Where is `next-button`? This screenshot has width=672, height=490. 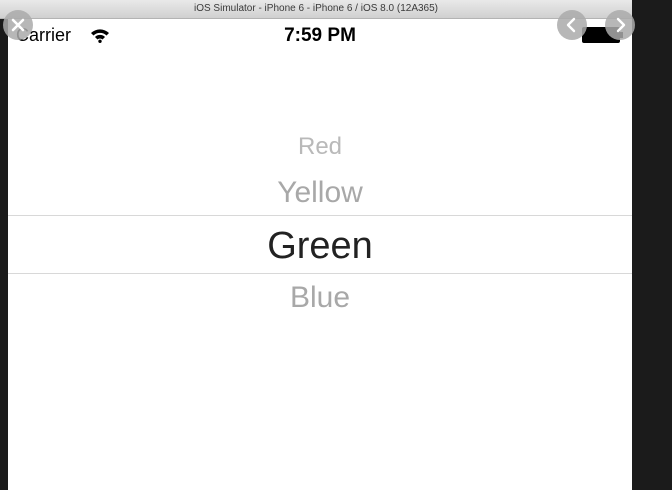
next-button is located at coordinates (620, 25).